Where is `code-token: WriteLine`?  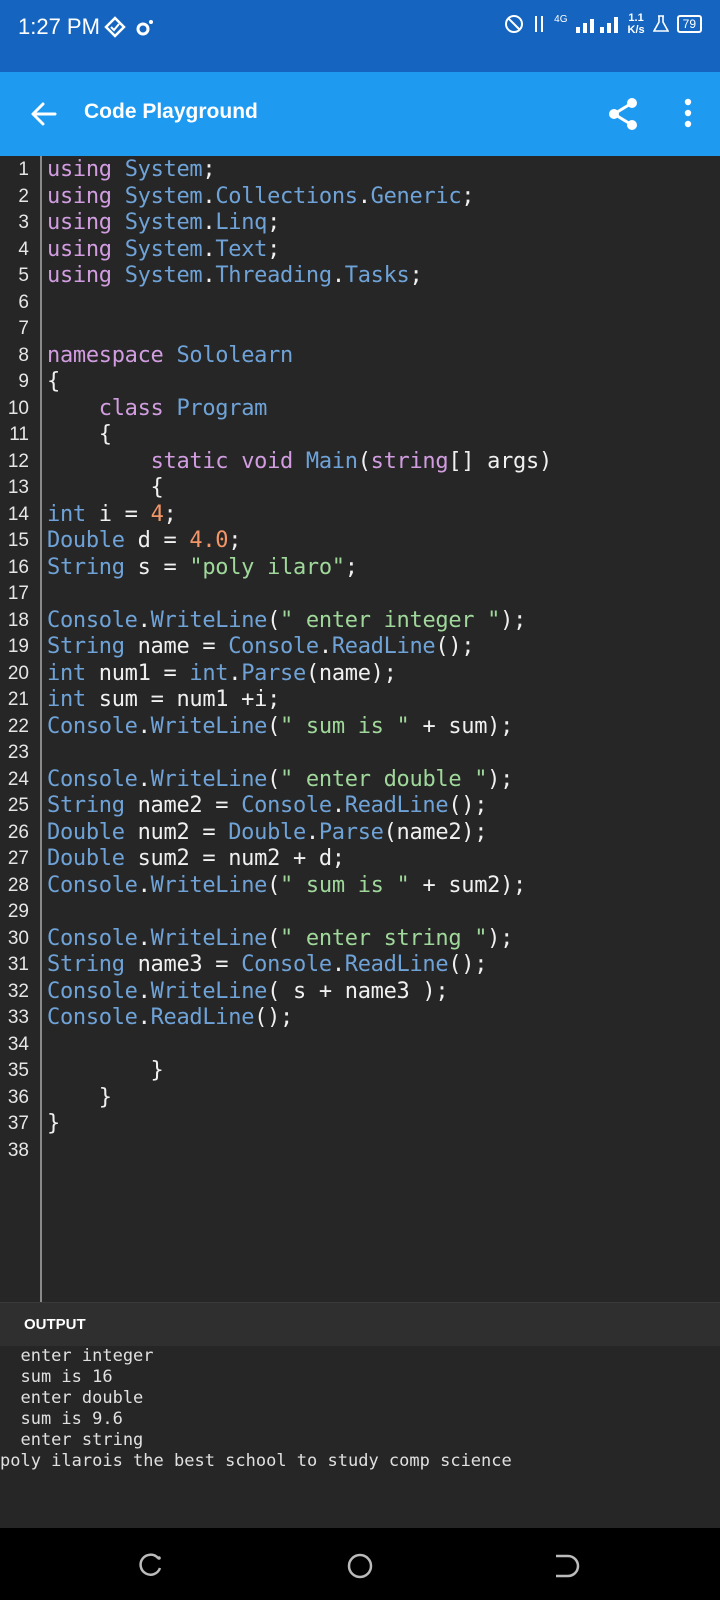
code-token: WriteLine is located at coordinates (209, 885).